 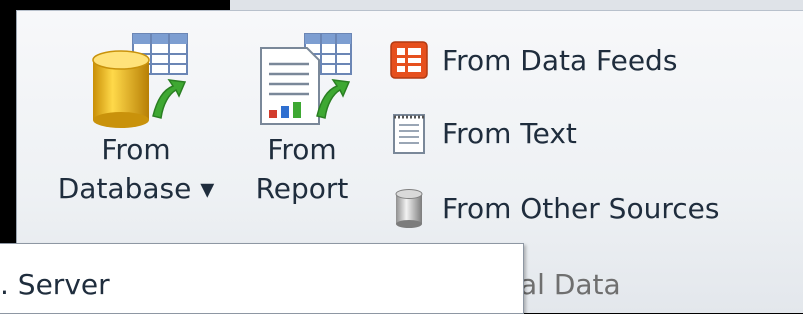 What do you see at coordinates (302, 149) in the screenshot?
I see `from-report-label-line1: From` at bounding box center [302, 149].